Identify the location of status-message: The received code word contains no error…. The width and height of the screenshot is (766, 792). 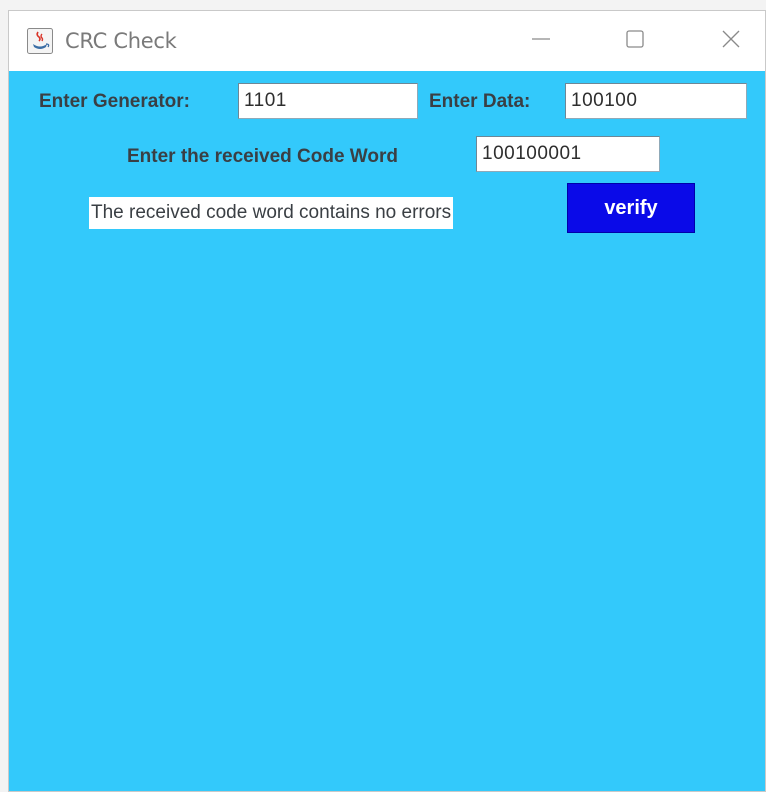
(271, 213).